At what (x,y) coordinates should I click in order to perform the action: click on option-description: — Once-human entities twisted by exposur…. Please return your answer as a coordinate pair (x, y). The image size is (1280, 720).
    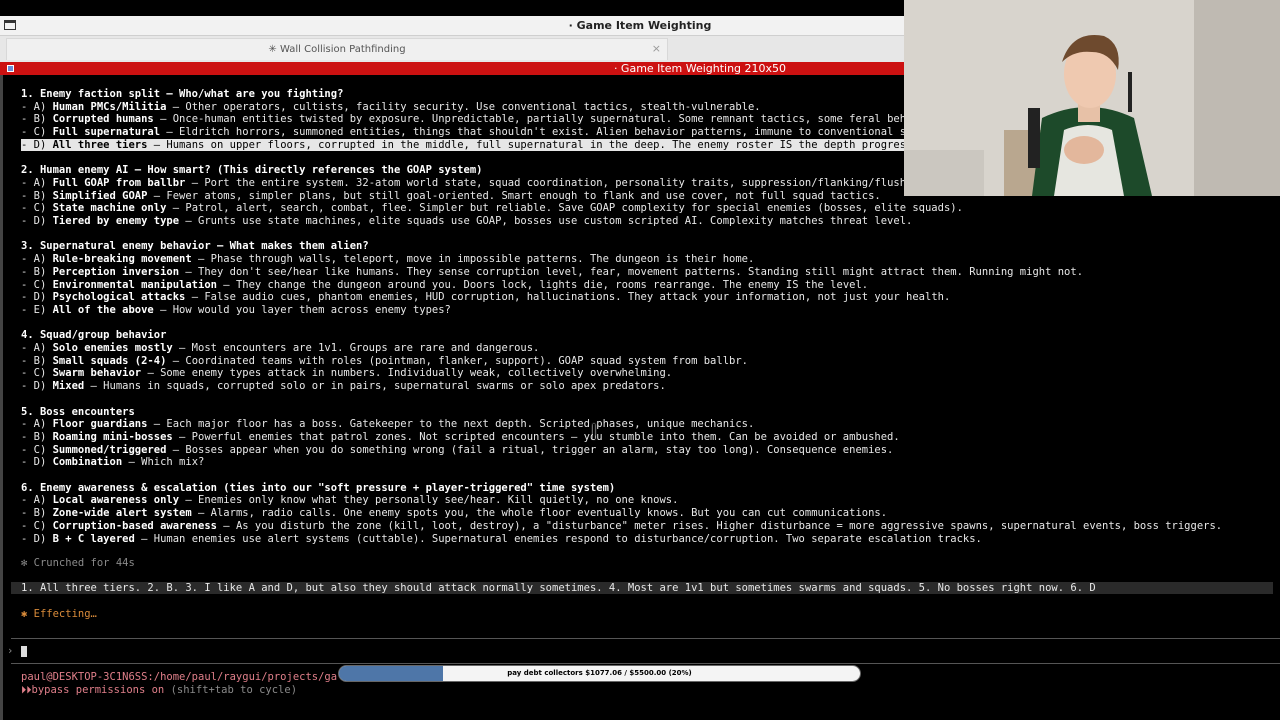
    Looking at the image, I should click on (530, 119).